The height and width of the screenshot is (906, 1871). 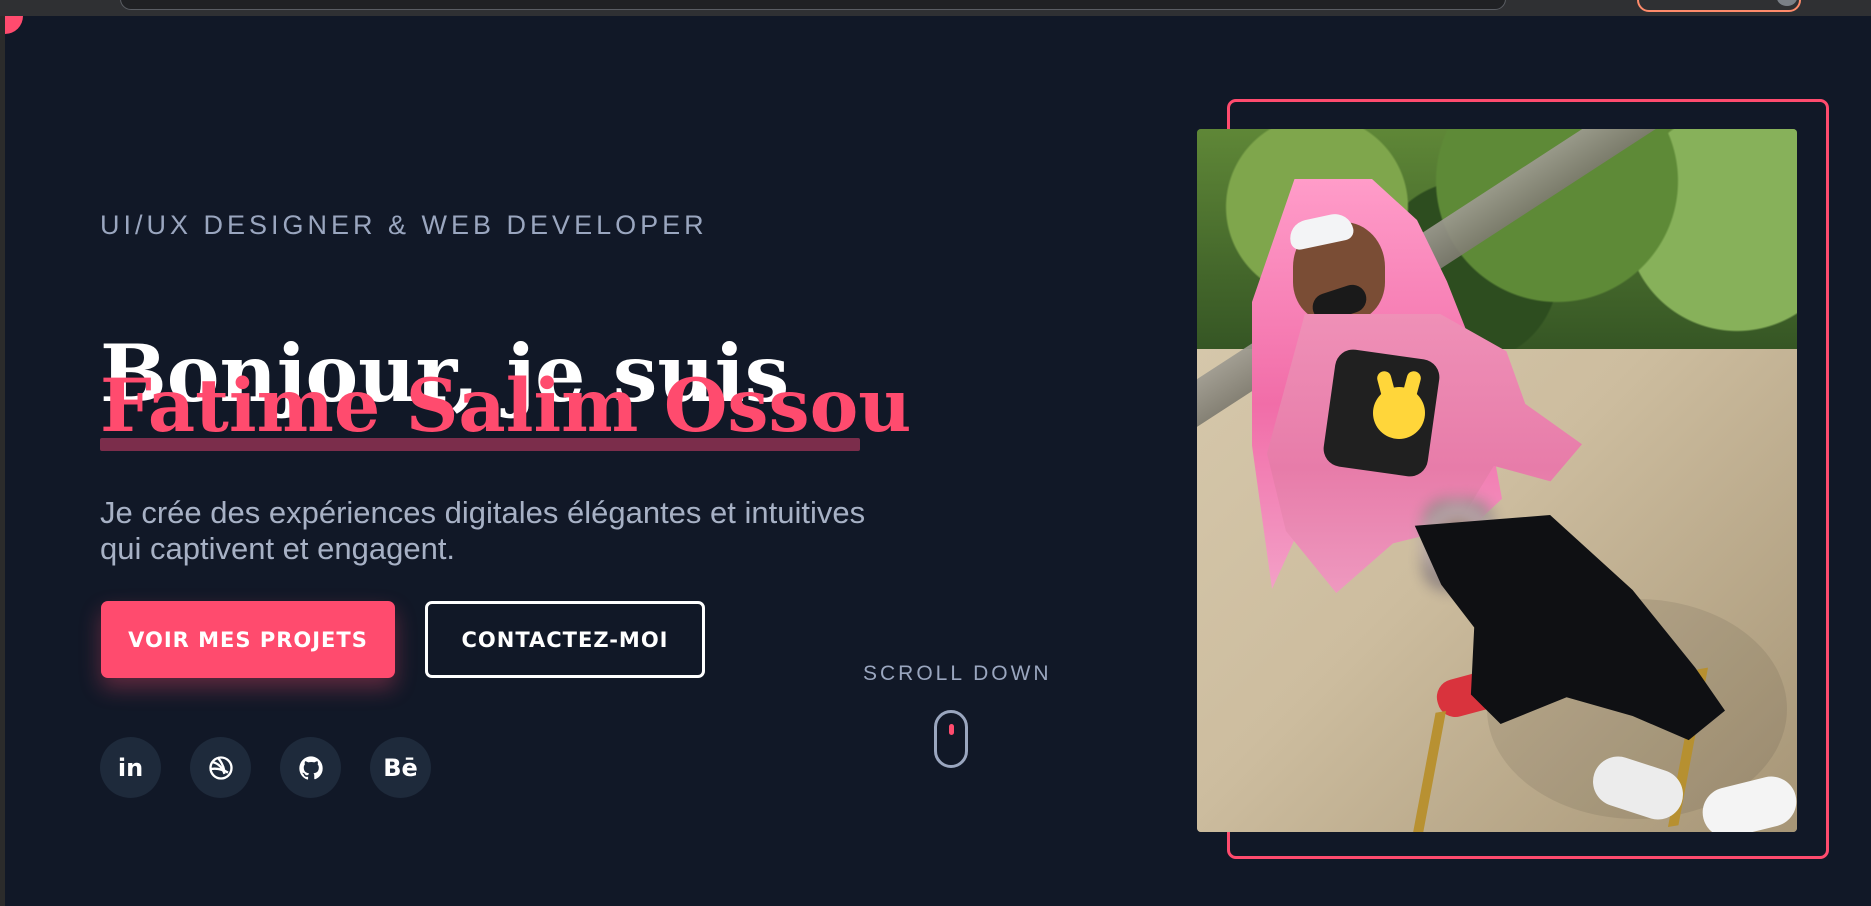 What do you see at coordinates (565, 639) in the screenshot?
I see `contact-button: CONTACTEZ-MOI` at bounding box center [565, 639].